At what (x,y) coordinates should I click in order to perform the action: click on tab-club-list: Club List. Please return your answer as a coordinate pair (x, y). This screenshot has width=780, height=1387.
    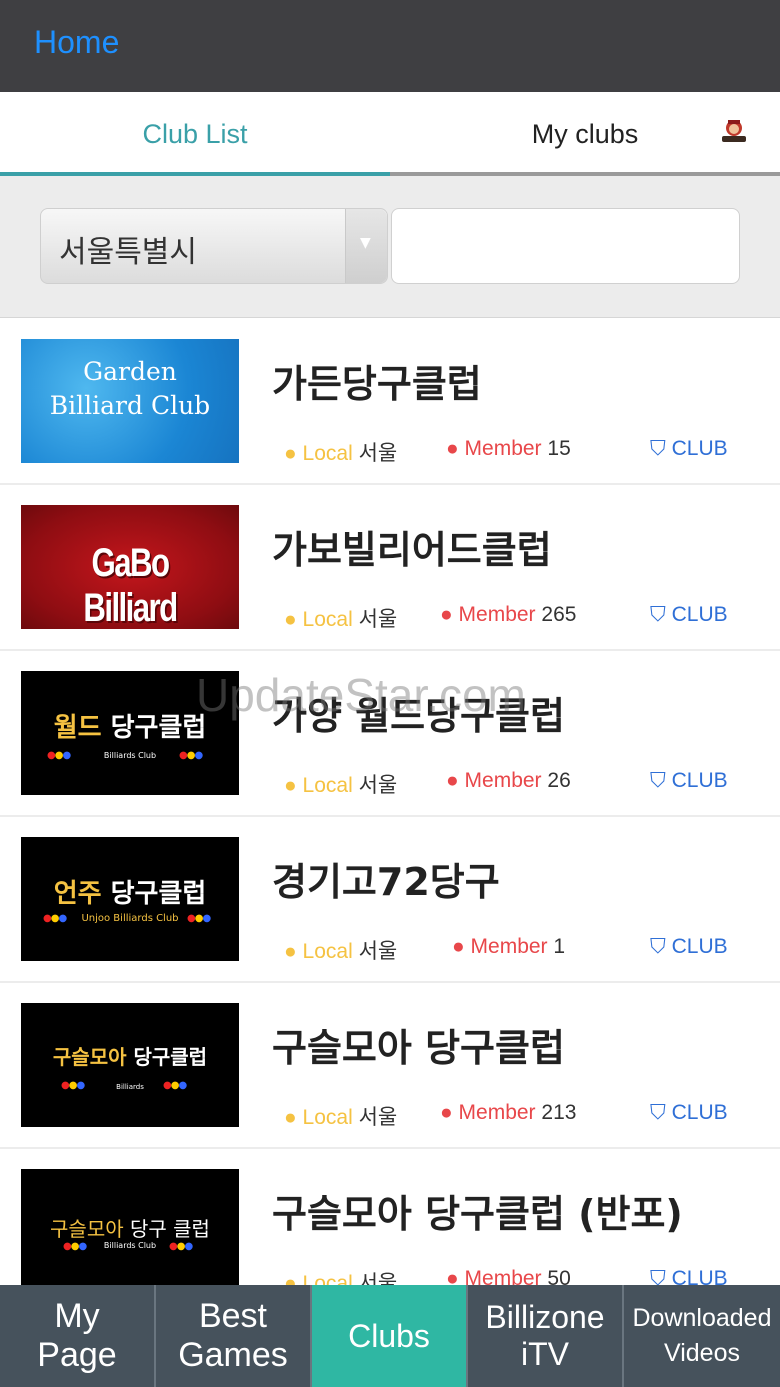
    Looking at the image, I should click on (195, 134).